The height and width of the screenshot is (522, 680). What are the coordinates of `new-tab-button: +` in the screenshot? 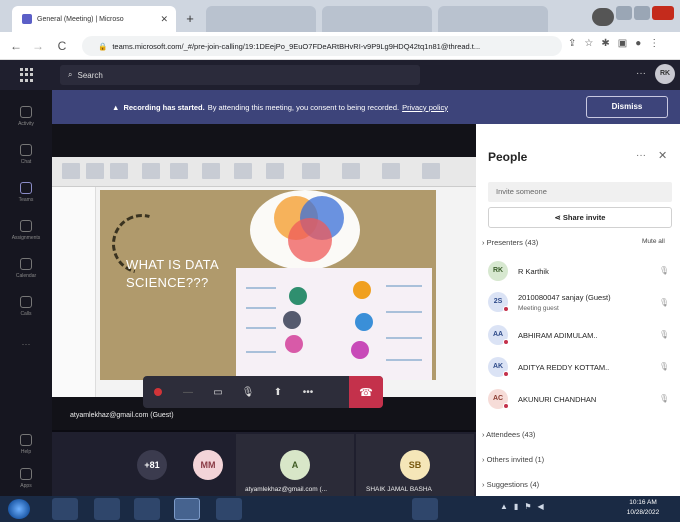 It's located at (190, 19).